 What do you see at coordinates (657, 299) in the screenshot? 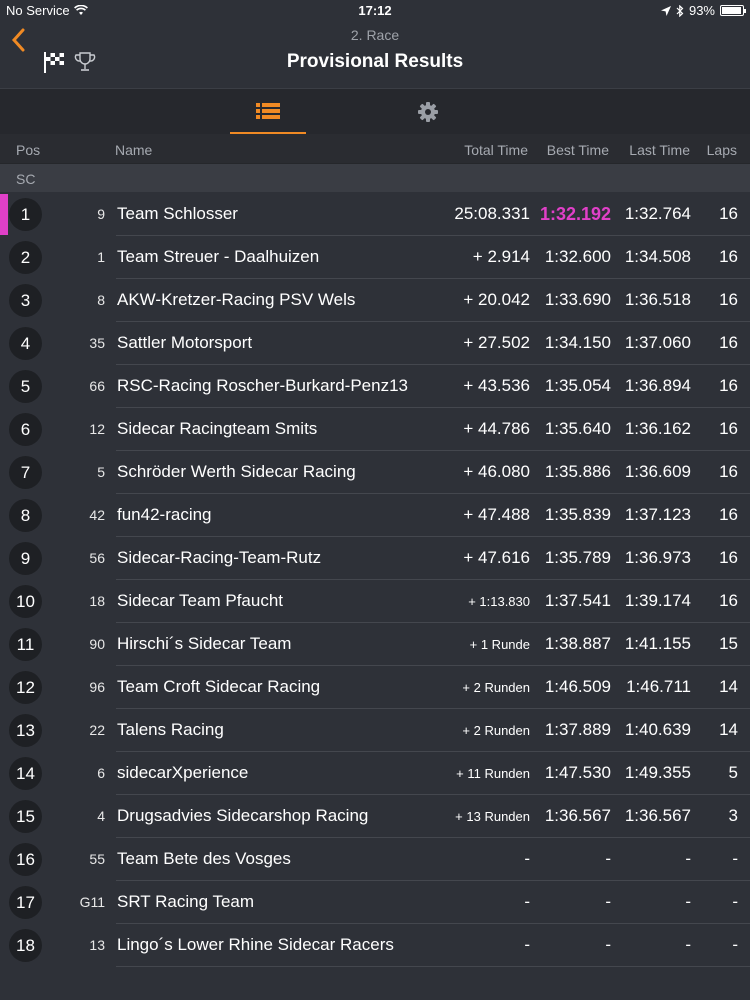
I see `last-time: 1:36.518` at bounding box center [657, 299].